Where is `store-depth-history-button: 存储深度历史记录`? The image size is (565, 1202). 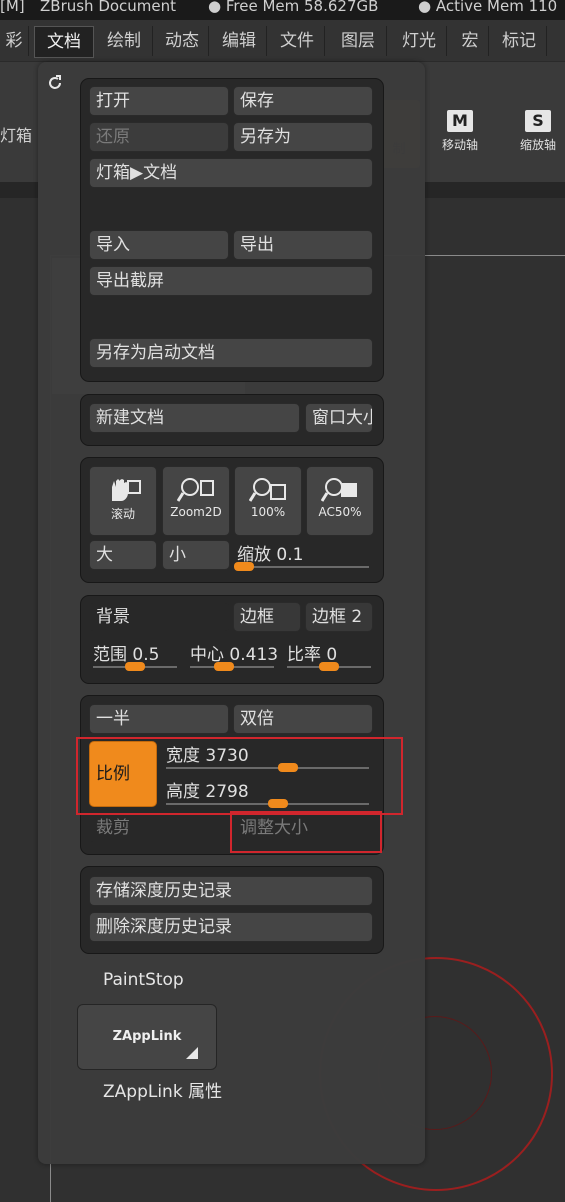
store-depth-history-button: 存储深度历史记录 is located at coordinates (231, 891).